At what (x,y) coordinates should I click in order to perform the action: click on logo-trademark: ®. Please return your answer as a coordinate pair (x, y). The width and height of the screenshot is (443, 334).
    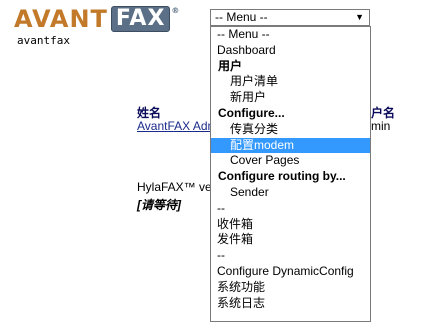
    Looking at the image, I should click on (176, 10).